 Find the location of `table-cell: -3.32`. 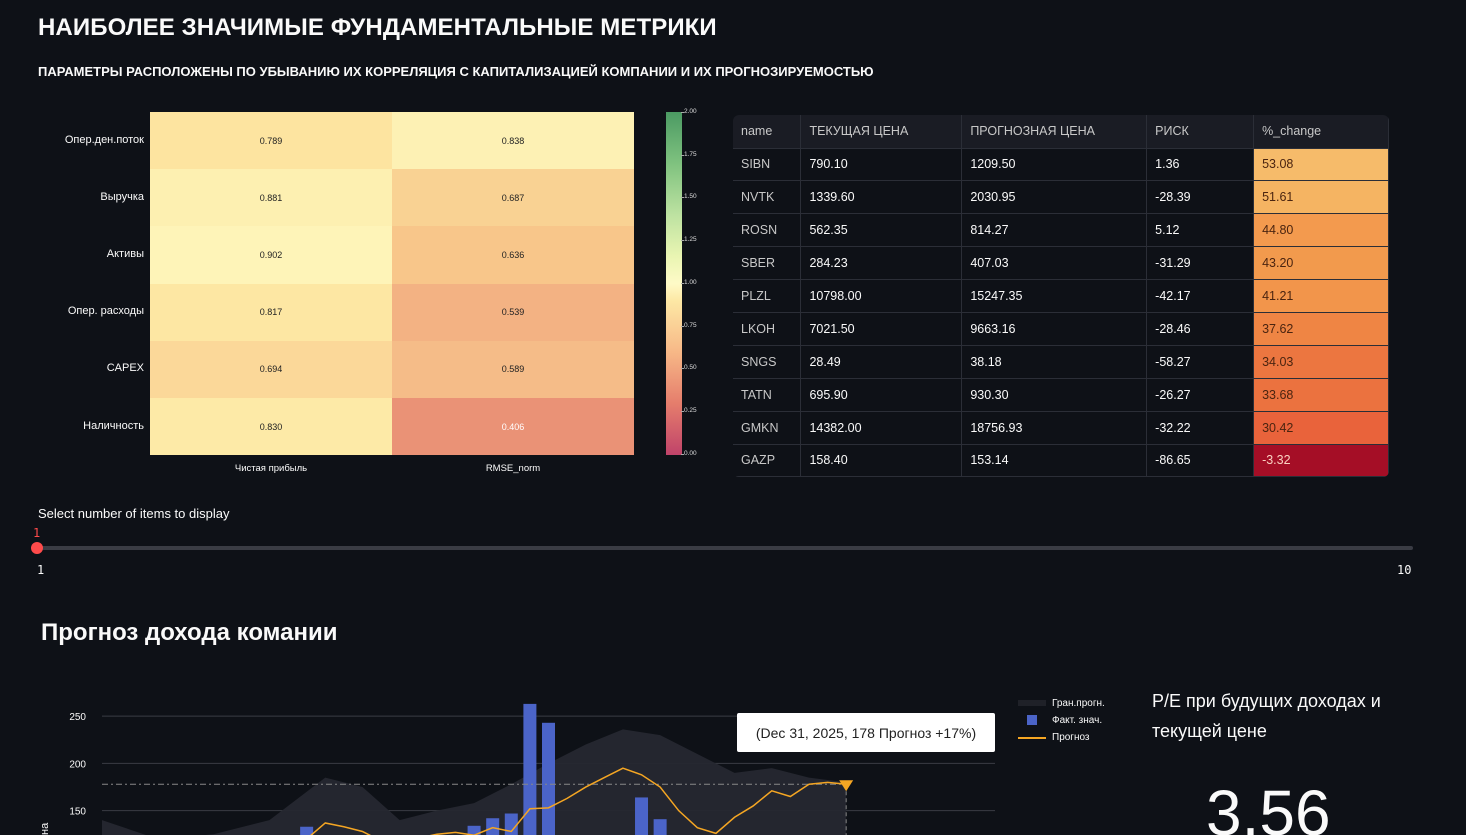

table-cell: -3.32 is located at coordinates (1321, 461).